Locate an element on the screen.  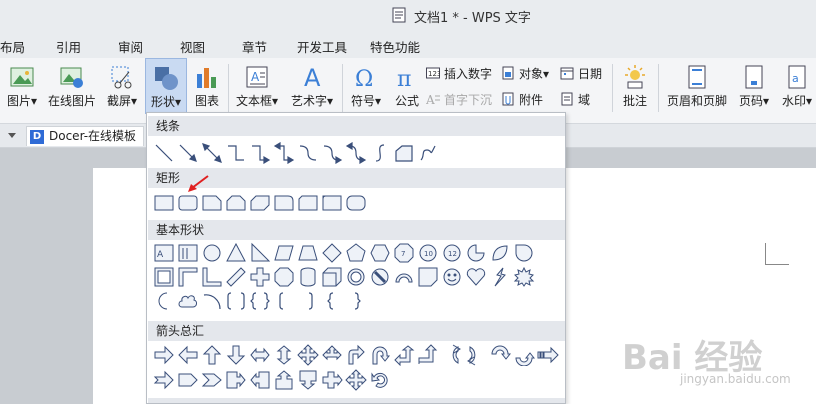
picture-button: 图片▾ is located at coordinates (22, 86).